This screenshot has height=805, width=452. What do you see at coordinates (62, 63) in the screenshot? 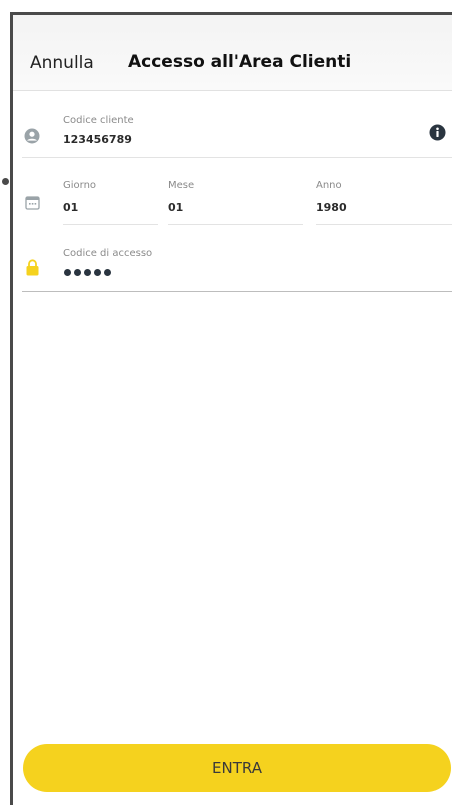
I see `cancel-button: Annulla` at bounding box center [62, 63].